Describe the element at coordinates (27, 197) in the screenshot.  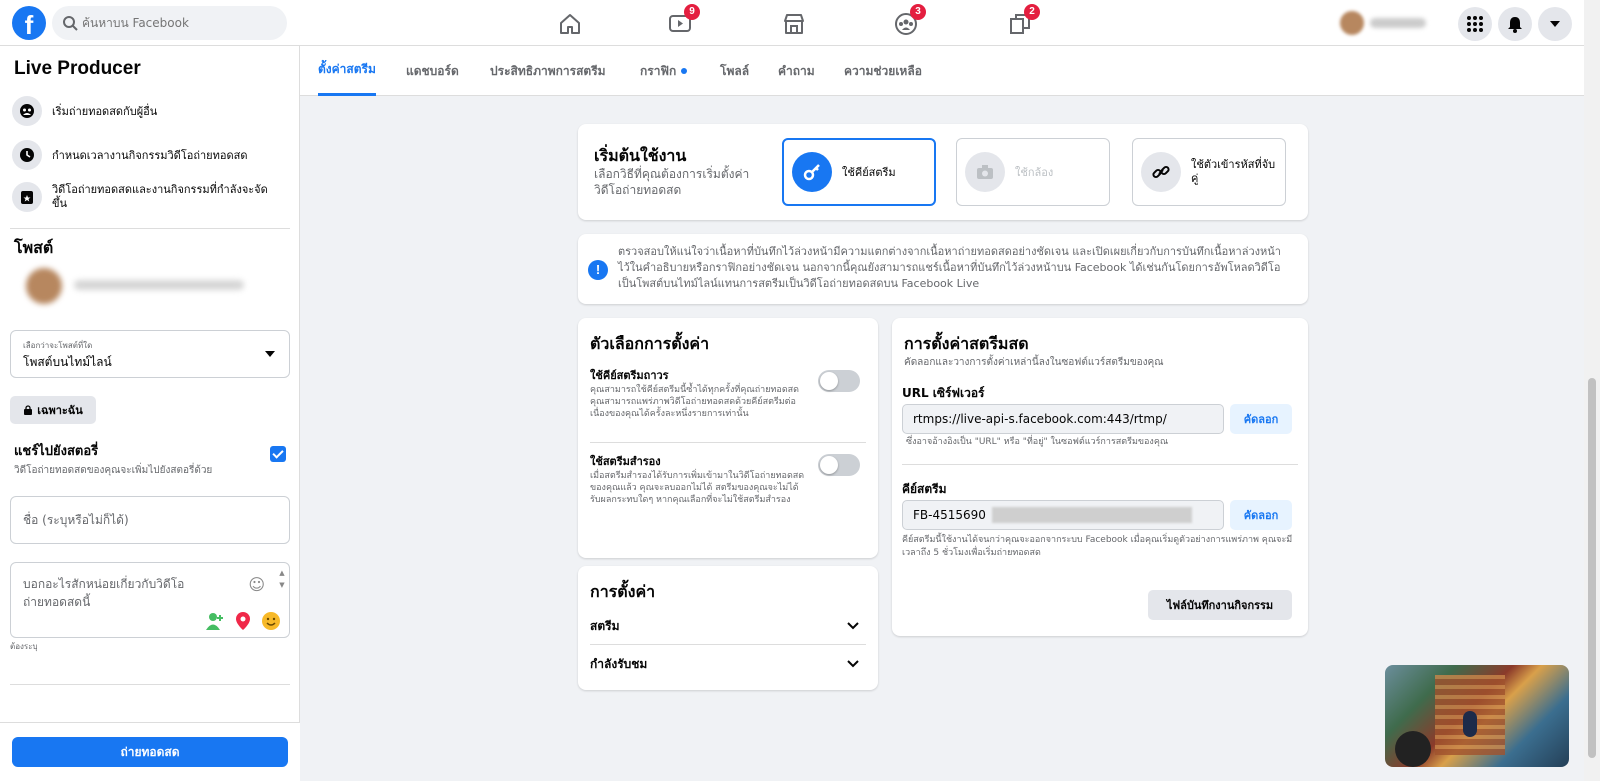
I see `calendar-star-icon` at that location.